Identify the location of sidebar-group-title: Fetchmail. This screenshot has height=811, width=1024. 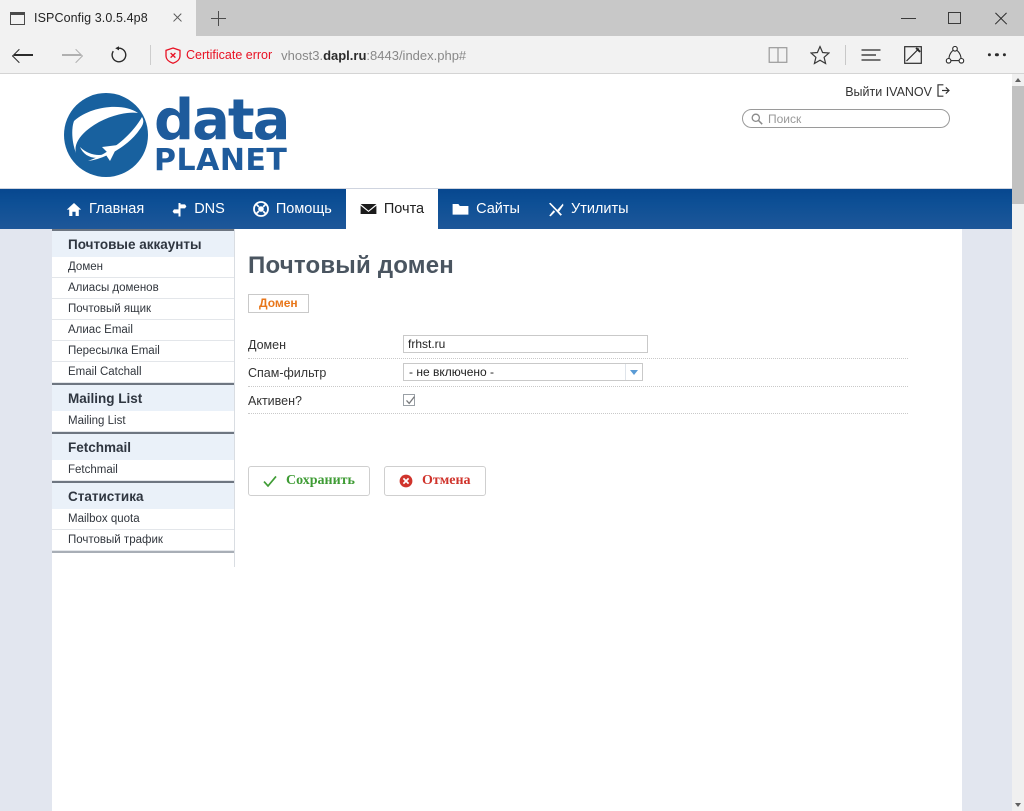
(143, 447).